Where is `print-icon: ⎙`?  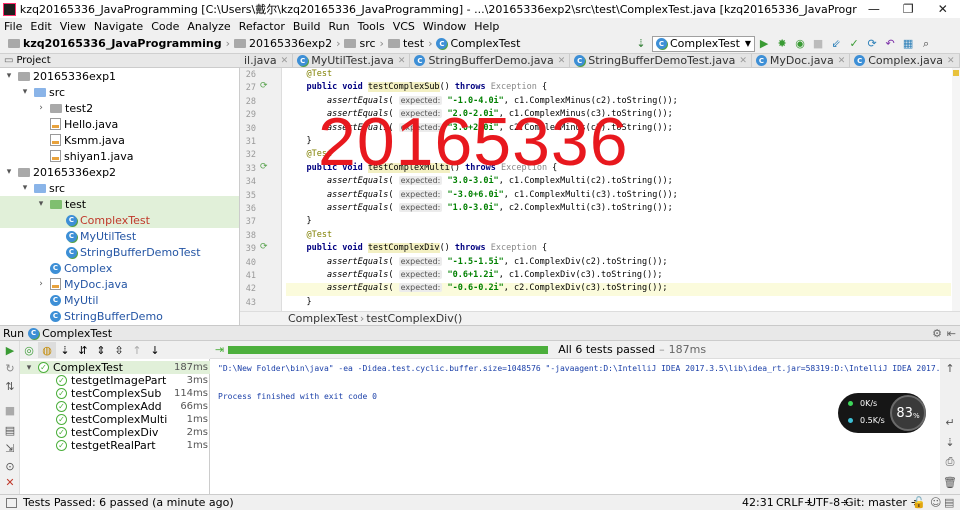
print-icon: ⎙ is located at coordinates (950, 462).